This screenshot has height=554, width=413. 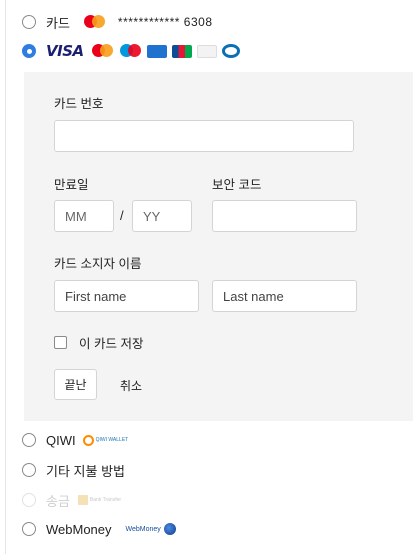 What do you see at coordinates (99, 500) in the screenshot?
I see `bank-transfer-icon: Bank Transfer` at bounding box center [99, 500].